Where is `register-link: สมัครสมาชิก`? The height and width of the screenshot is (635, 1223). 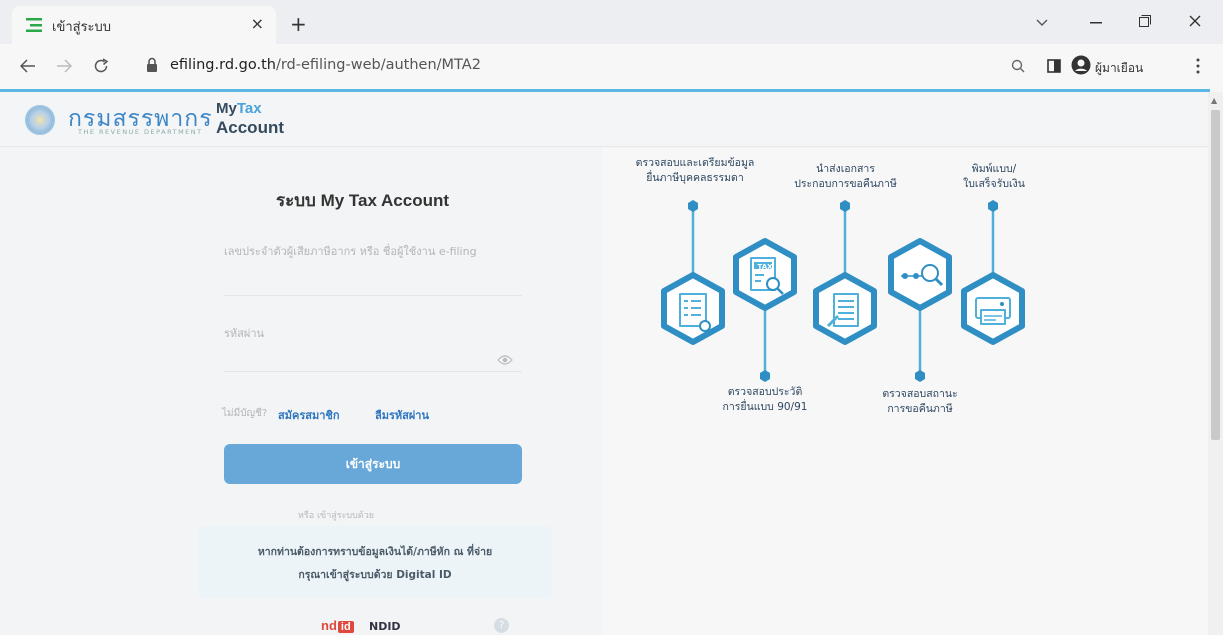
register-link: สมัครสมาชิก is located at coordinates (309, 415).